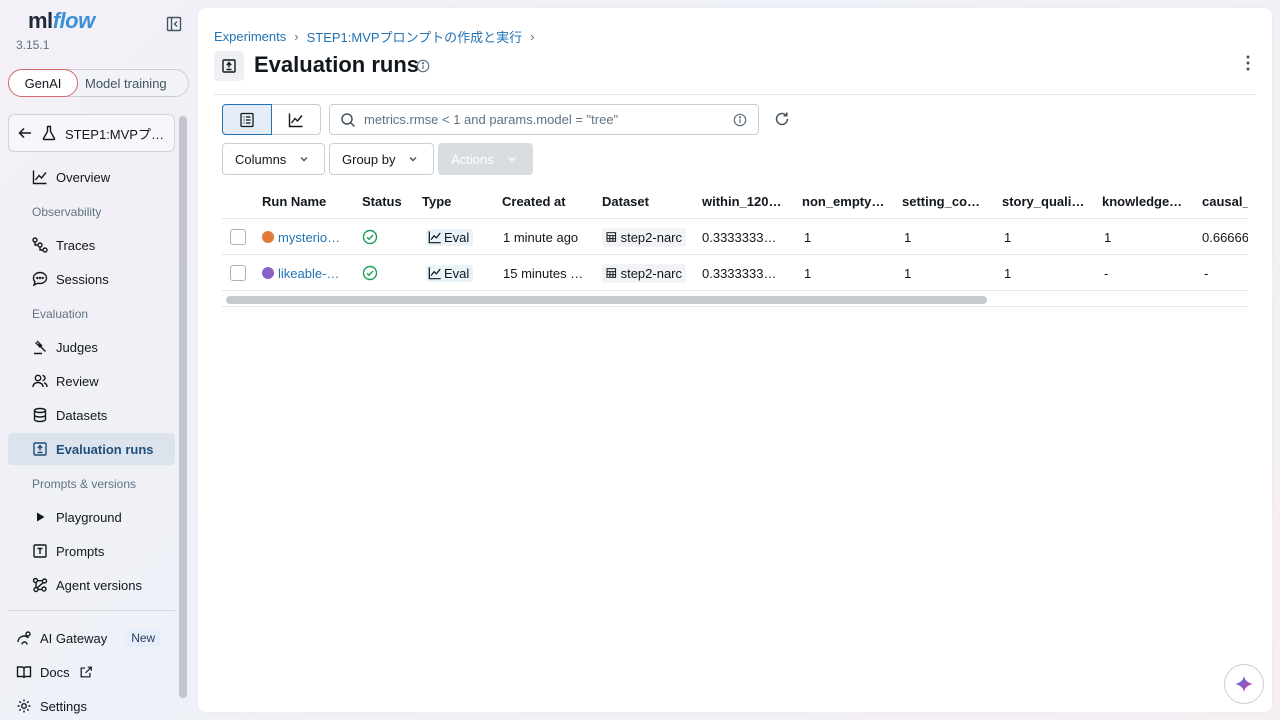 The image size is (1280, 720). What do you see at coordinates (606, 300) in the screenshot?
I see `table-horizontal-scrollbar` at bounding box center [606, 300].